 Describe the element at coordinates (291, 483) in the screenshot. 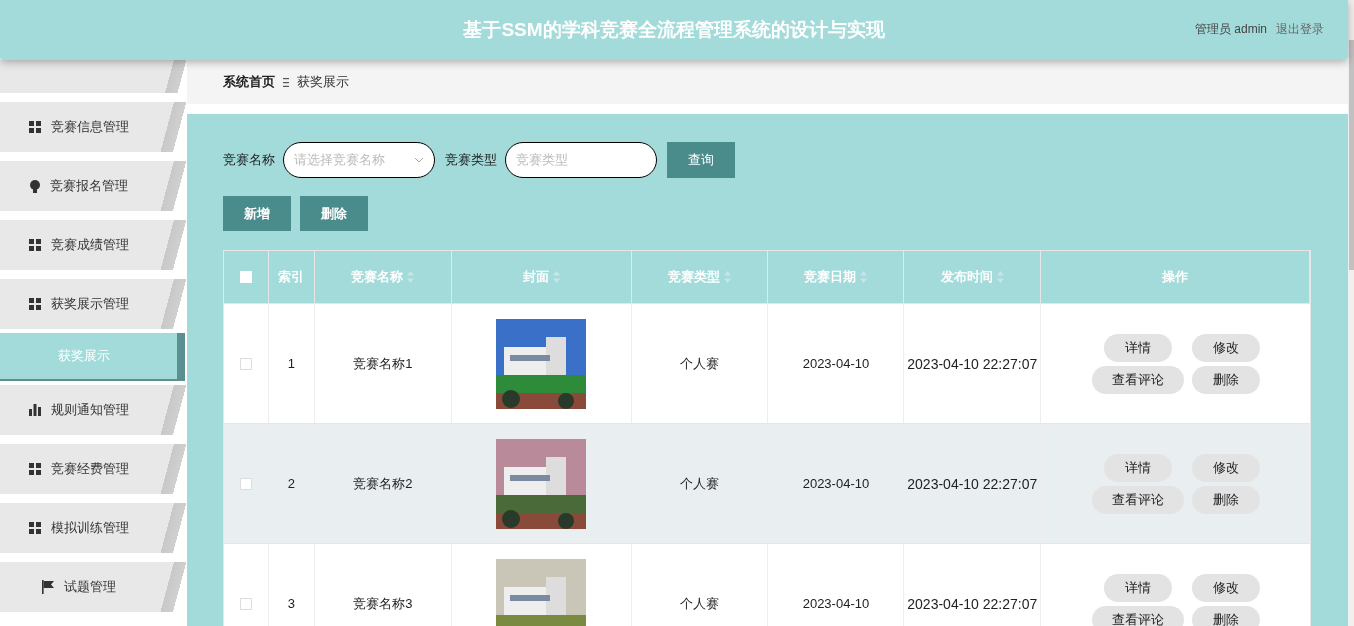

I see `table-cell-text: 2` at that location.